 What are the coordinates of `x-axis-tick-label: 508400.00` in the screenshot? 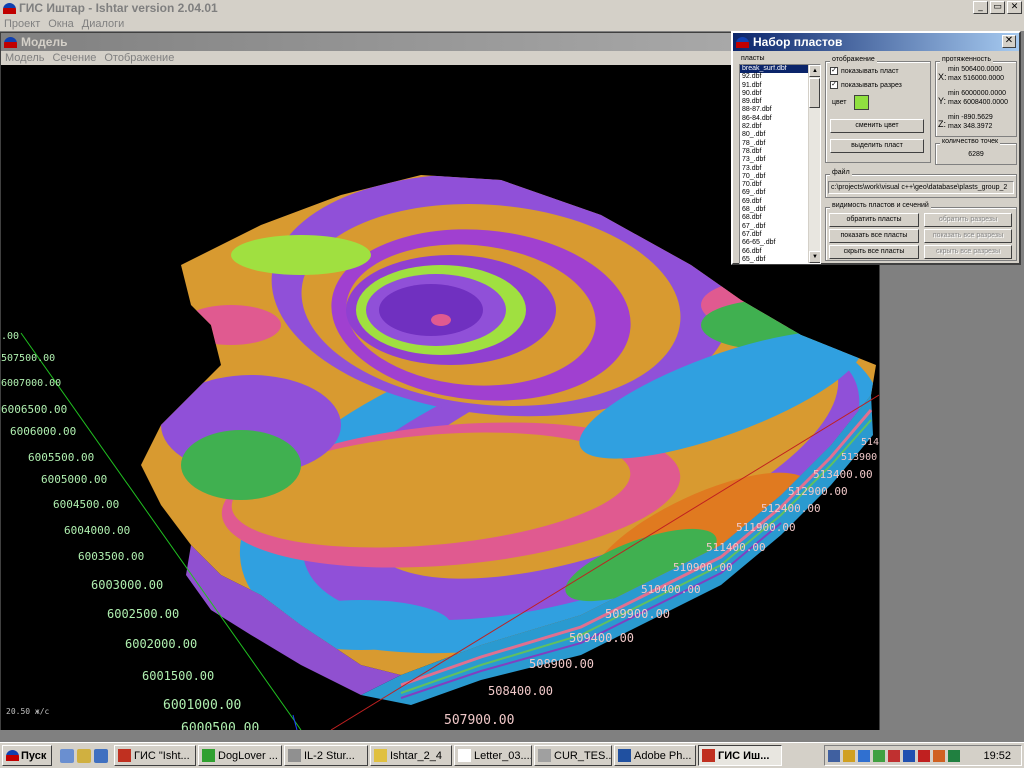 It's located at (521, 691).